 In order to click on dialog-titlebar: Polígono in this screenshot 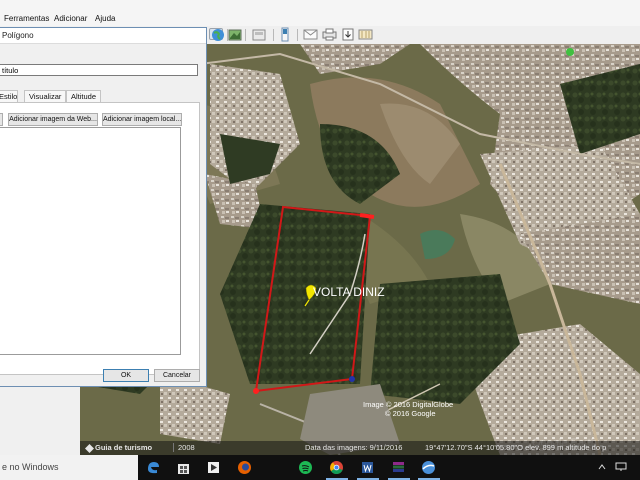, I will do `click(103, 36)`.